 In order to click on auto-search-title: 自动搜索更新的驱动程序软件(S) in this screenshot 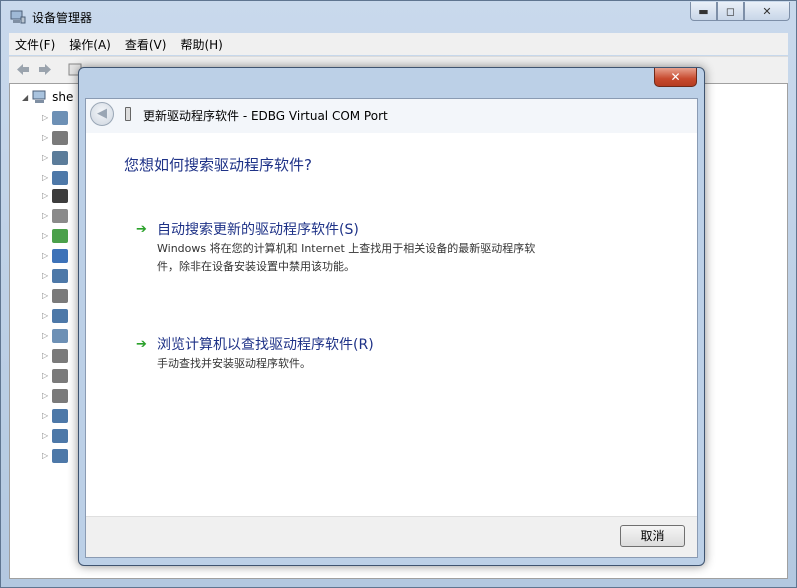, I will do `click(258, 229)`.